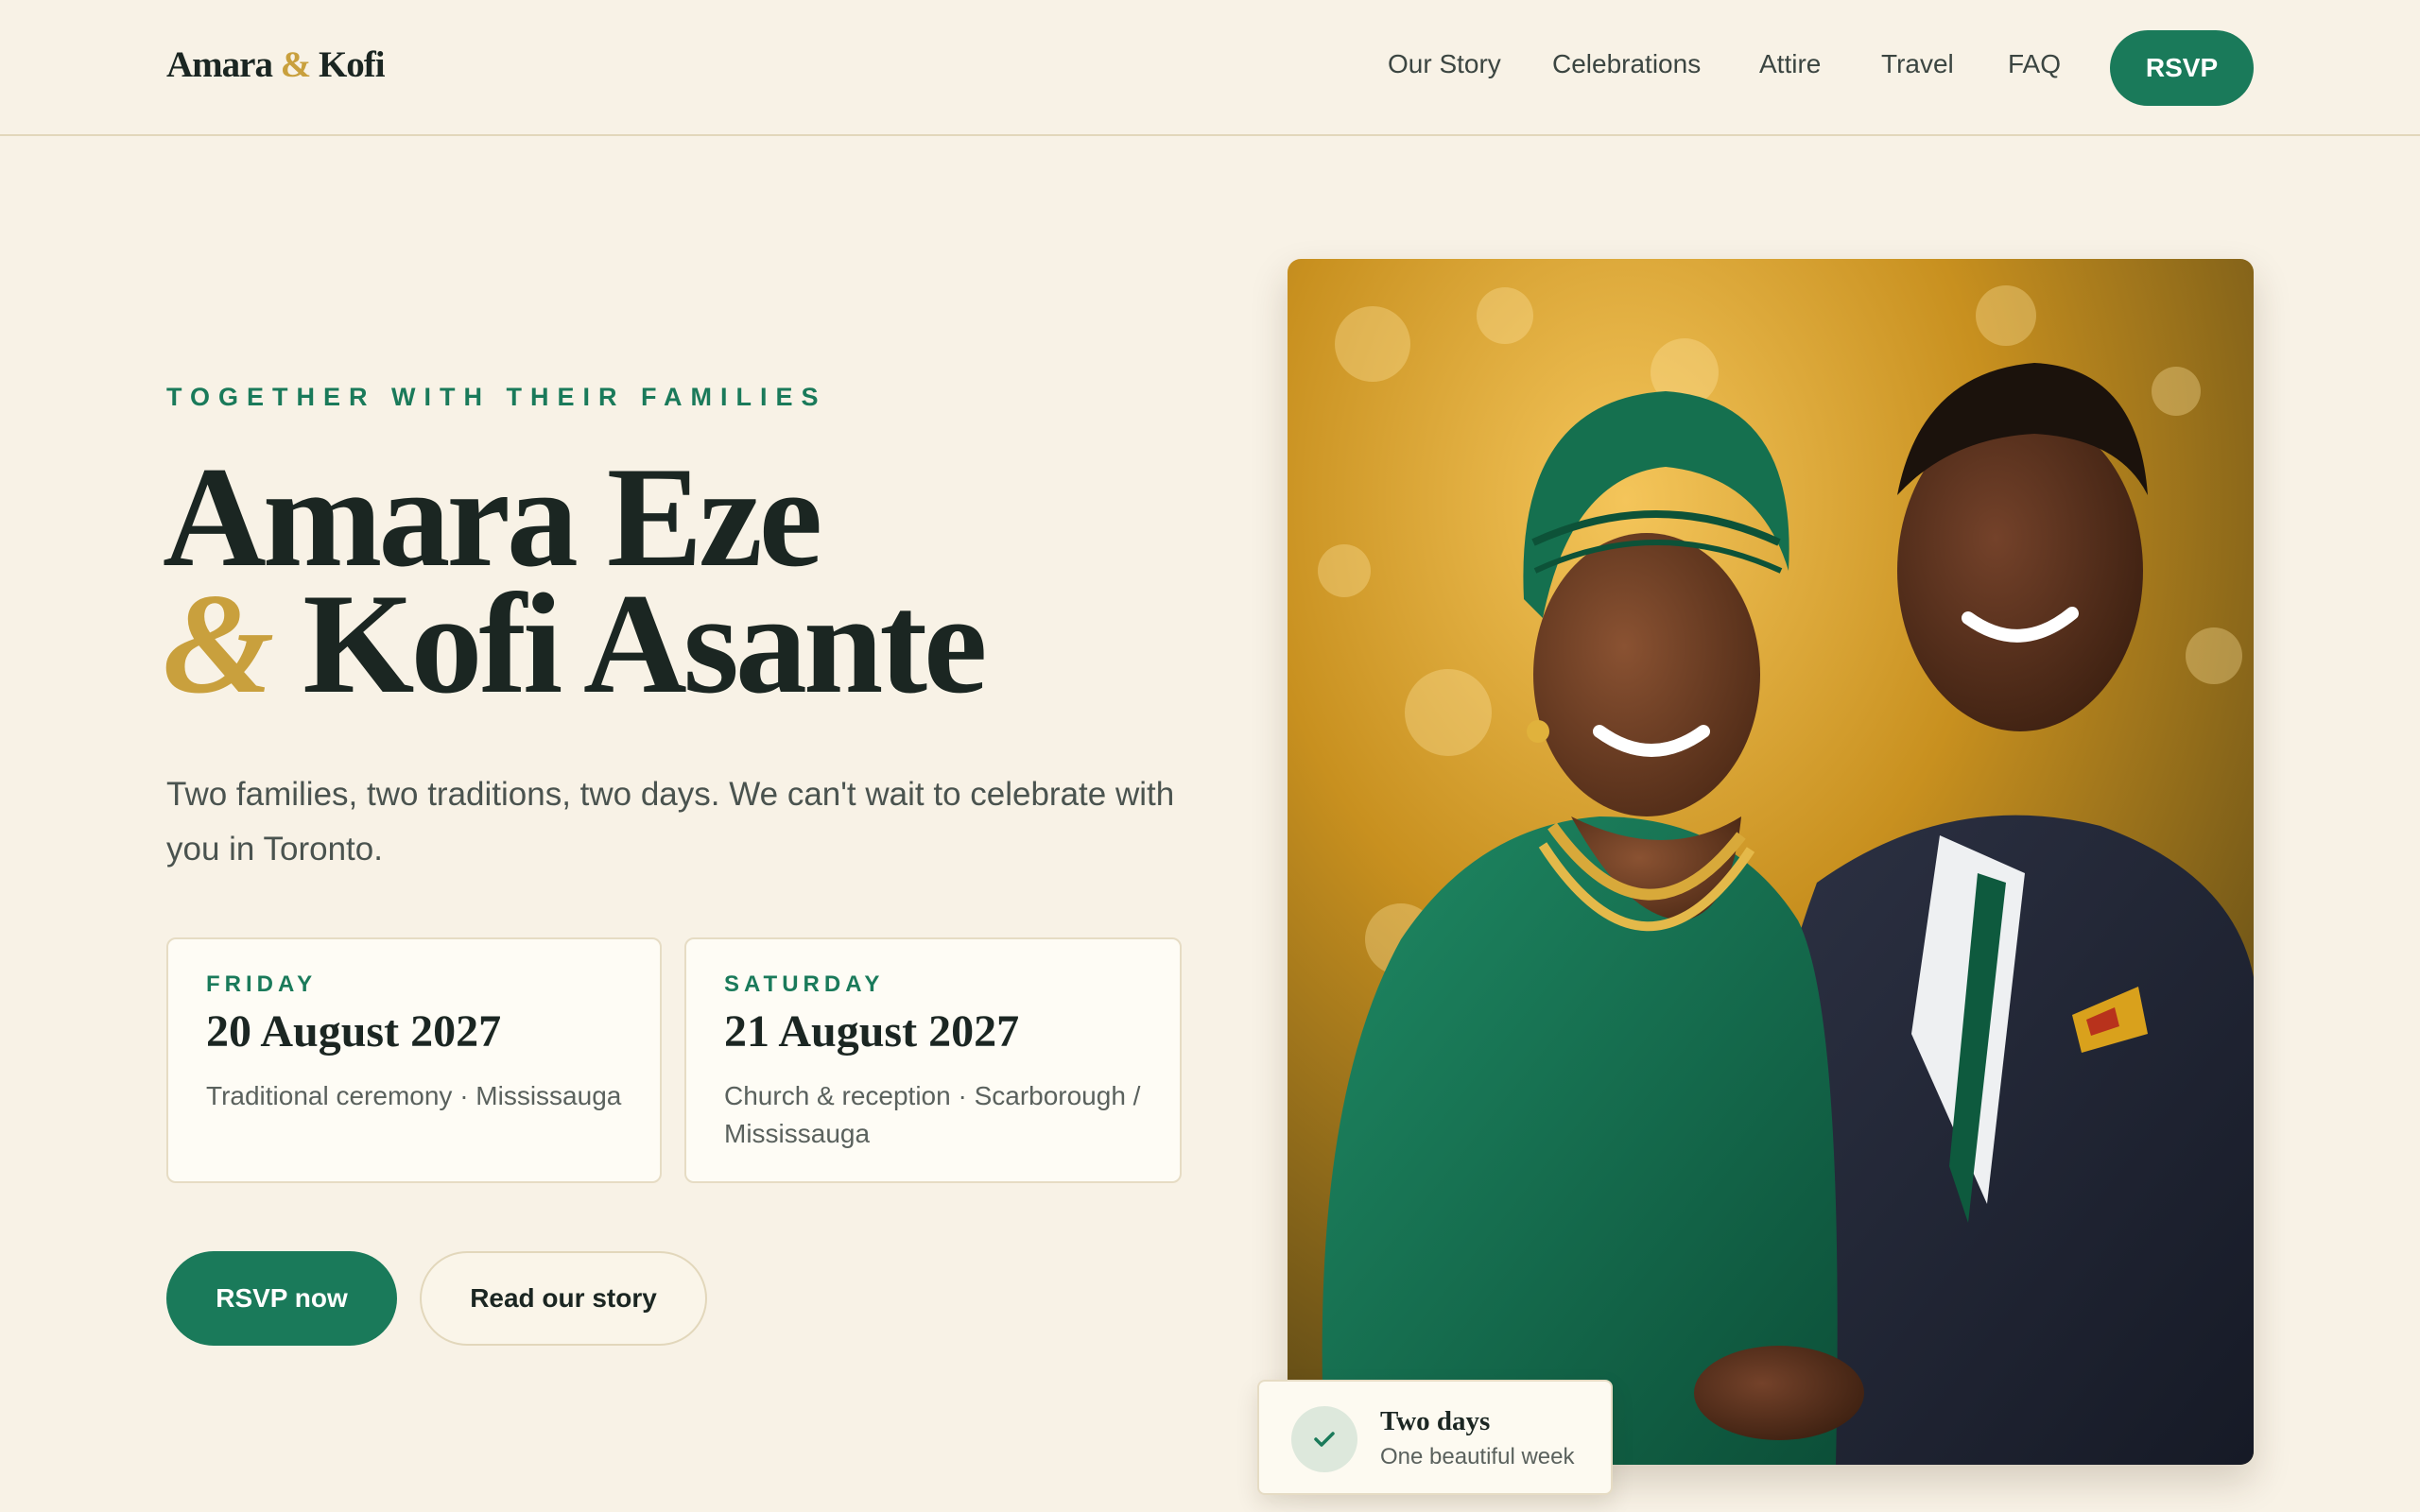  I want to click on two-days-badge: Two days One beautiful week, so click(1435, 1437).